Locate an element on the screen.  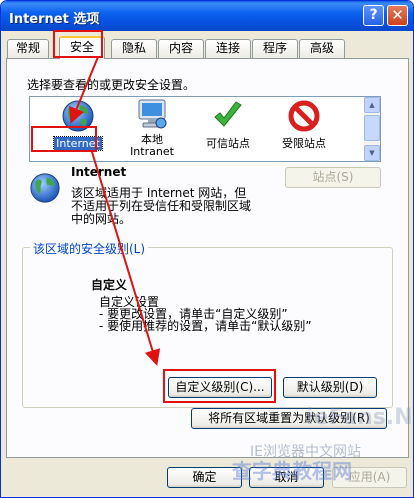
ok-button: 确定 is located at coordinates (204, 477).